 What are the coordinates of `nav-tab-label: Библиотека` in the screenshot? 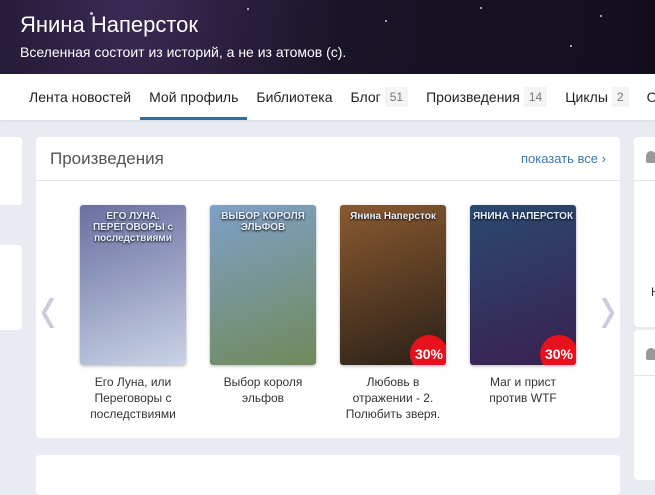 It's located at (294, 97).